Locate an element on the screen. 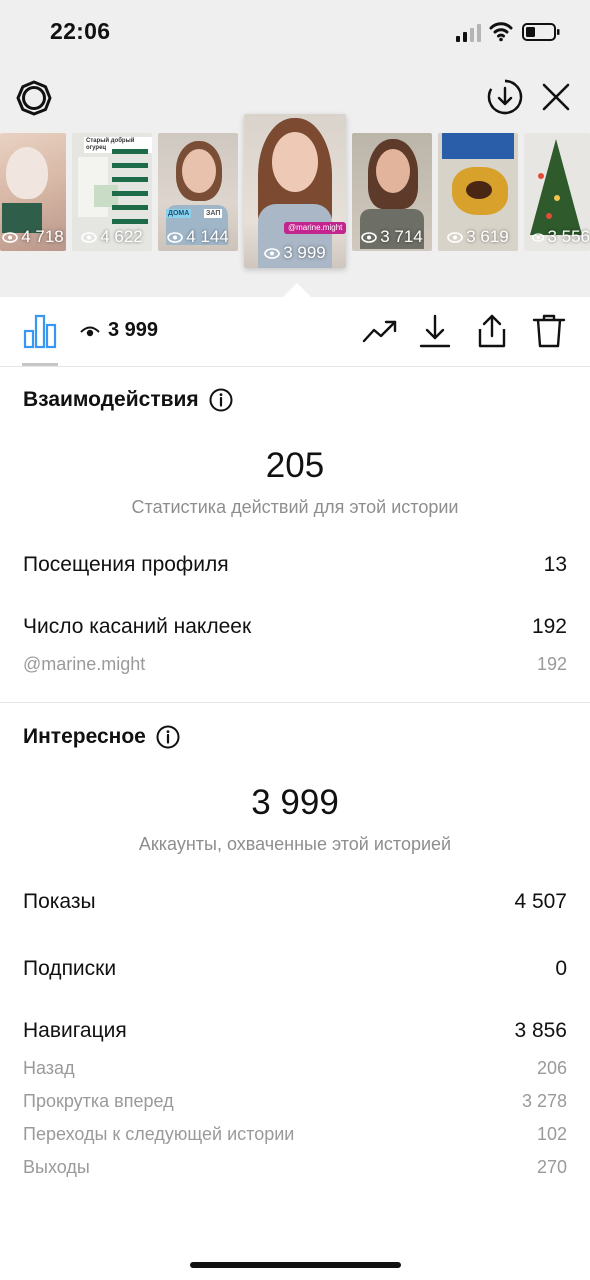 This screenshot has height=1280, width=590. story-views: 4 622 is located at coordinates (112, 237).